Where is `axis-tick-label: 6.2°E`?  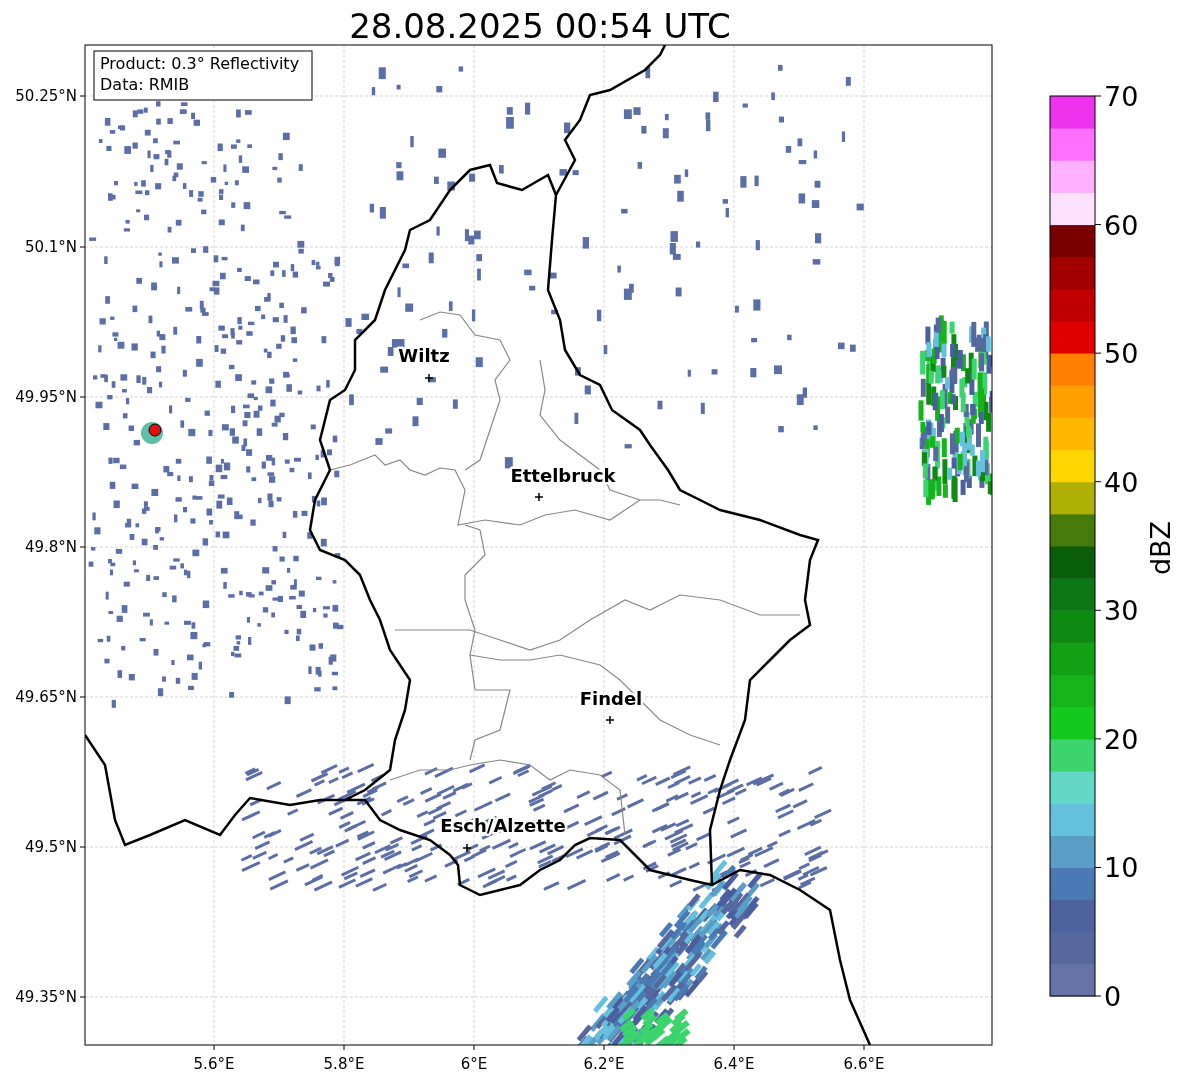 axis-tick-label: 6.2°E is located at coordinates (604, 1064).